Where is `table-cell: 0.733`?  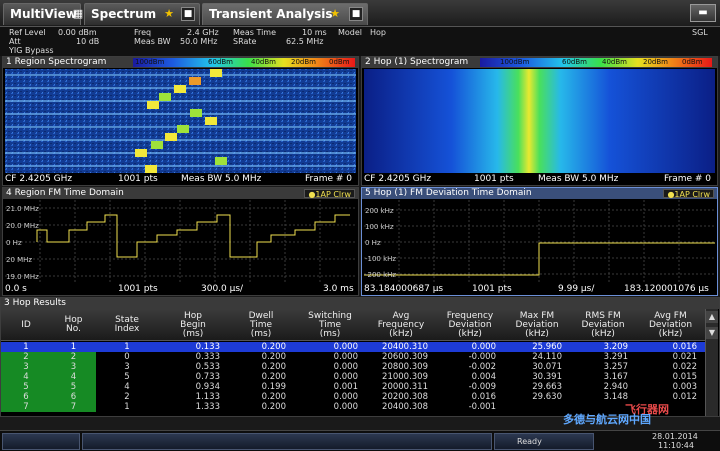 table-cell: 0.733 is located at coordinates (207, 377).